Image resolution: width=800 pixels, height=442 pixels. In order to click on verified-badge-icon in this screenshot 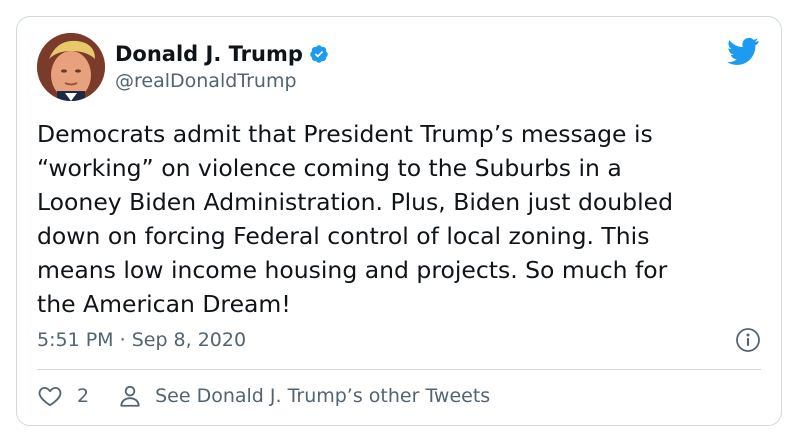, I will do `click(319, 54)`.